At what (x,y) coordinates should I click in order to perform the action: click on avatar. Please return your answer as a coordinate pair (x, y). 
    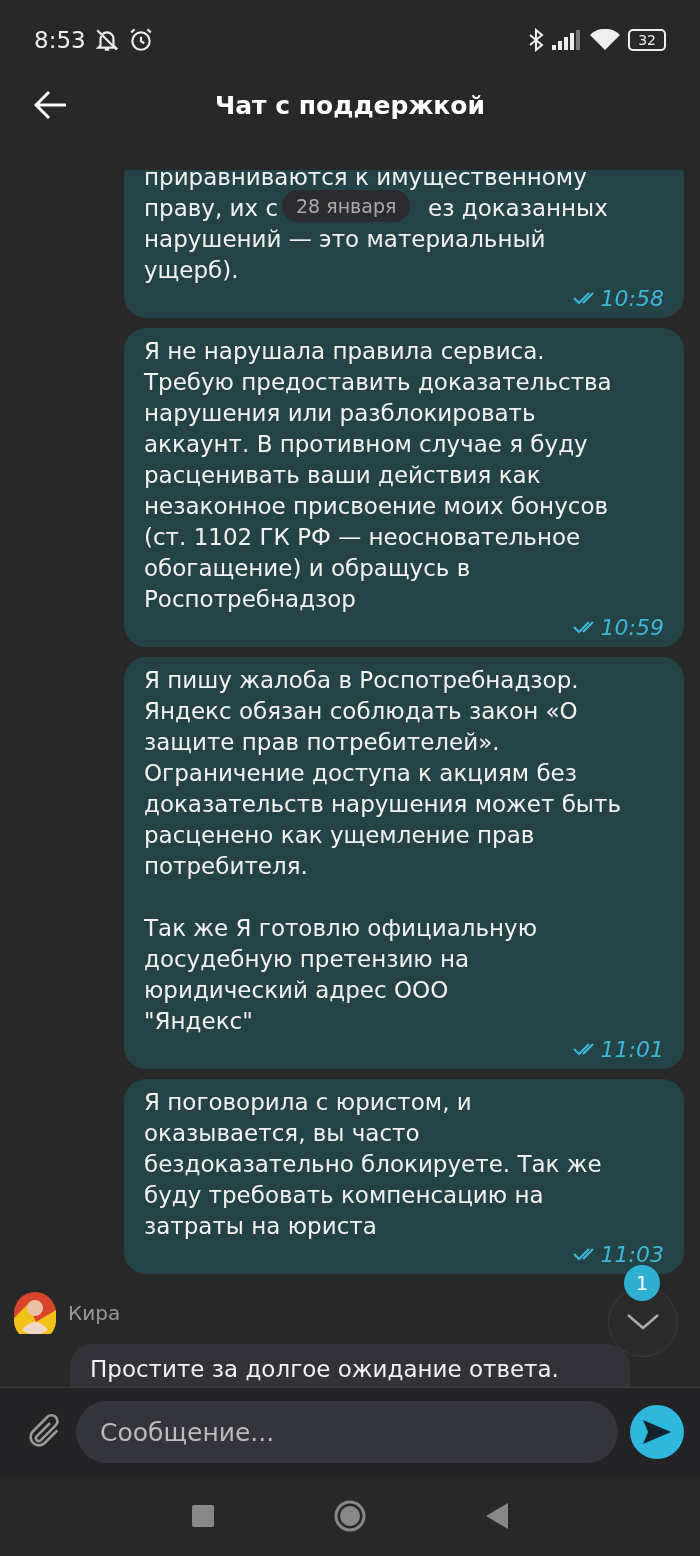
    Looking at the image, I should click on (35, 1313).